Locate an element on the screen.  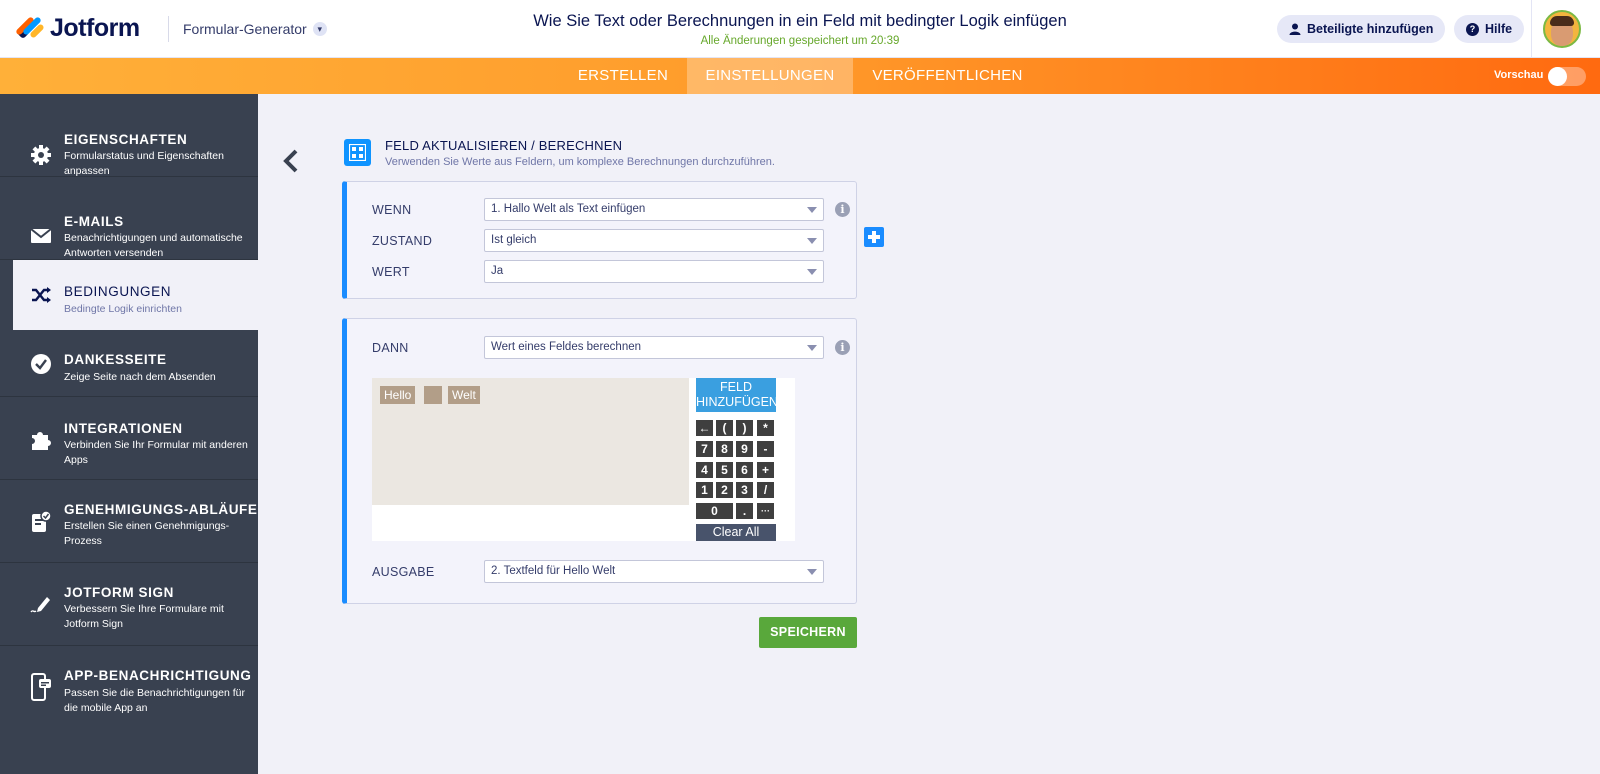
key-minus: - is located at coordinates (765, 449).